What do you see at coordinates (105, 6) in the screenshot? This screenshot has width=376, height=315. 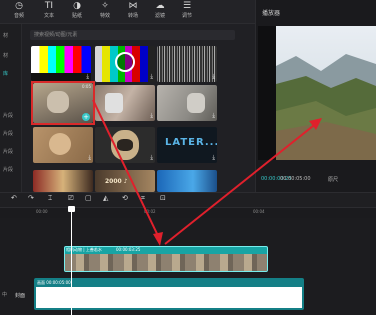 I see `star-icon: ✧` at bounding box center [105, 6].